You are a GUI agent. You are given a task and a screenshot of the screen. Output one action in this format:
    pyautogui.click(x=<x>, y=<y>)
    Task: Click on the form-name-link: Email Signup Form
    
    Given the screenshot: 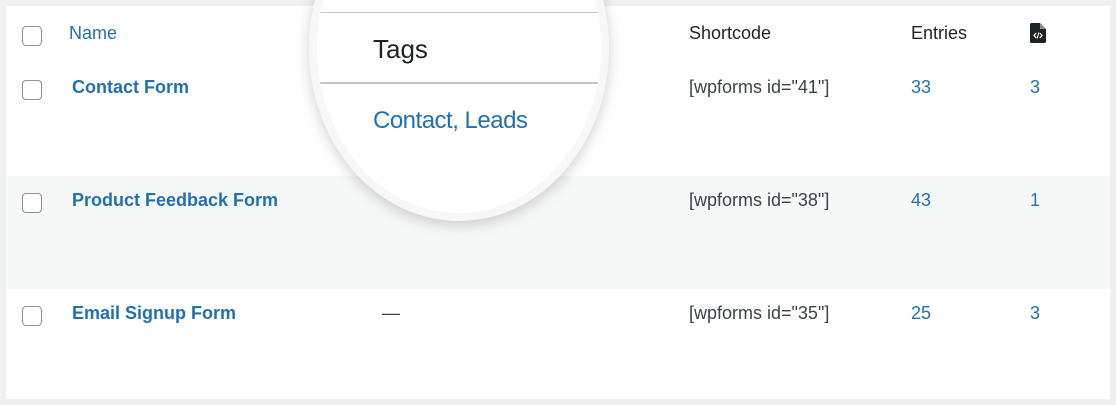 What is the action you would take?
    pyautogui.click(x=154, y=313)
    